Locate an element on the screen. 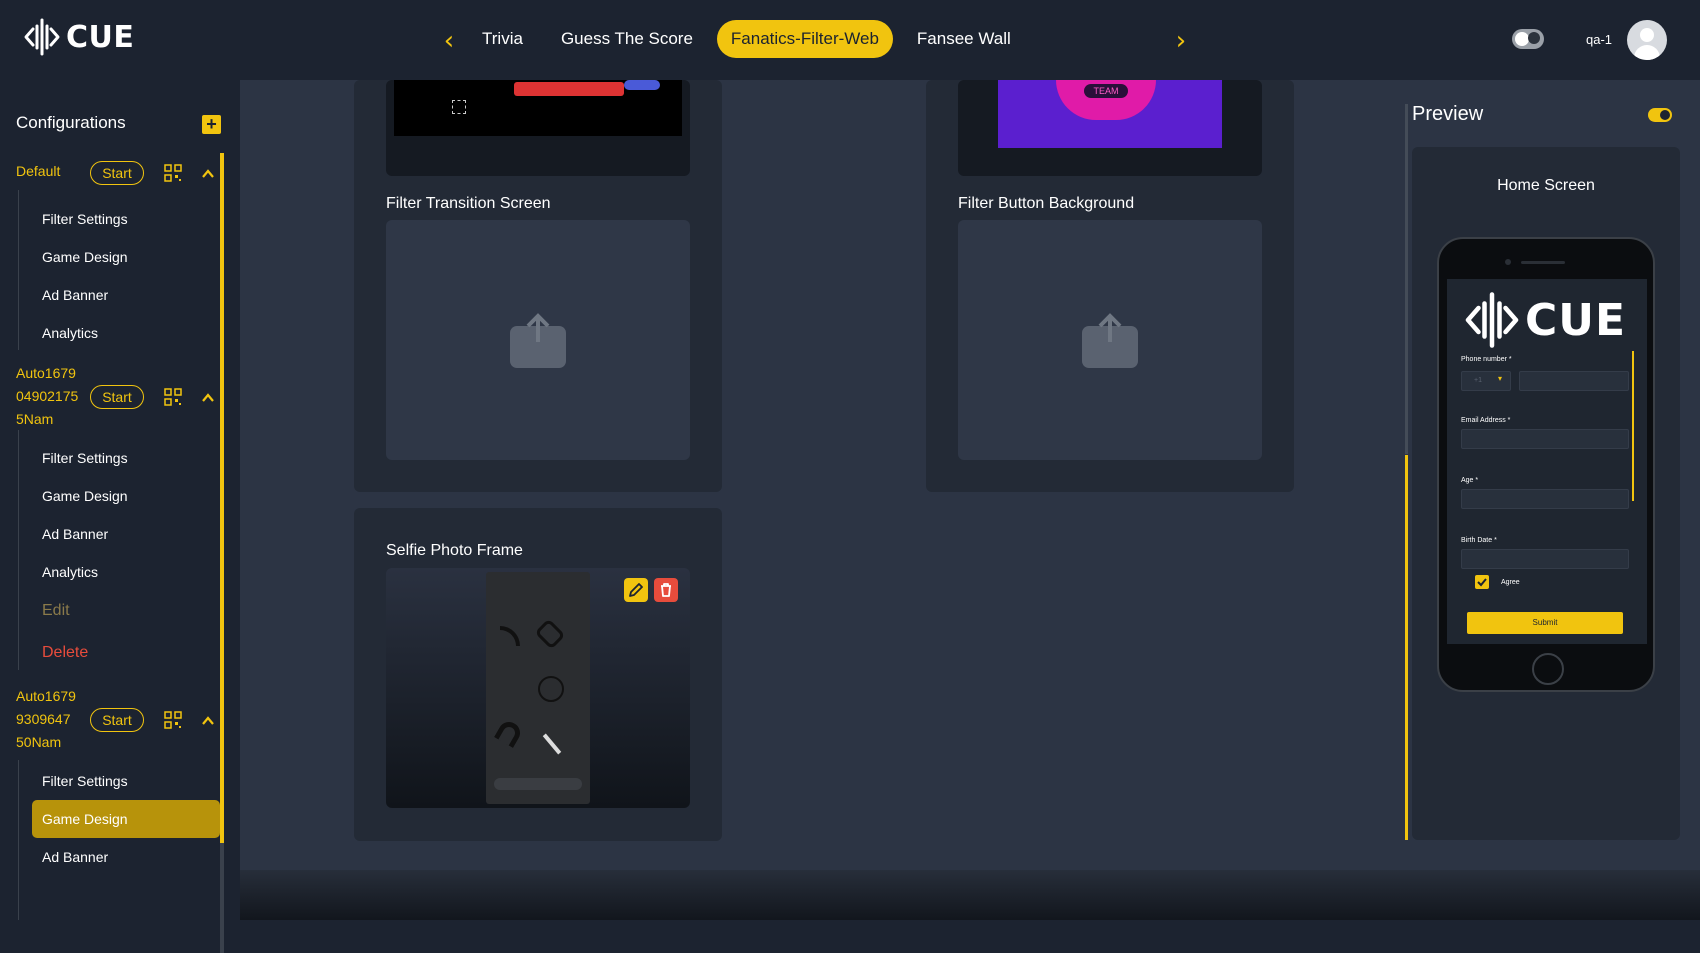 The width and height of the screenshot is (1700, 953). moon-icon is located at coordinates (1534, 38).